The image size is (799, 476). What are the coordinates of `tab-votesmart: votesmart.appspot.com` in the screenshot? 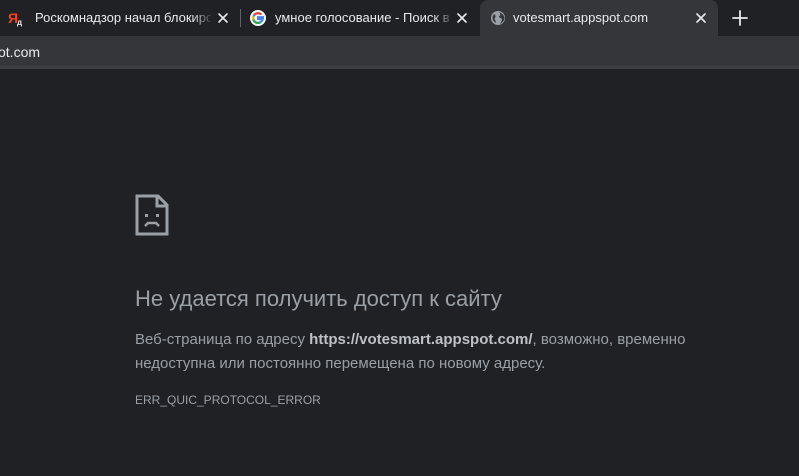 It's located at (599, 18).